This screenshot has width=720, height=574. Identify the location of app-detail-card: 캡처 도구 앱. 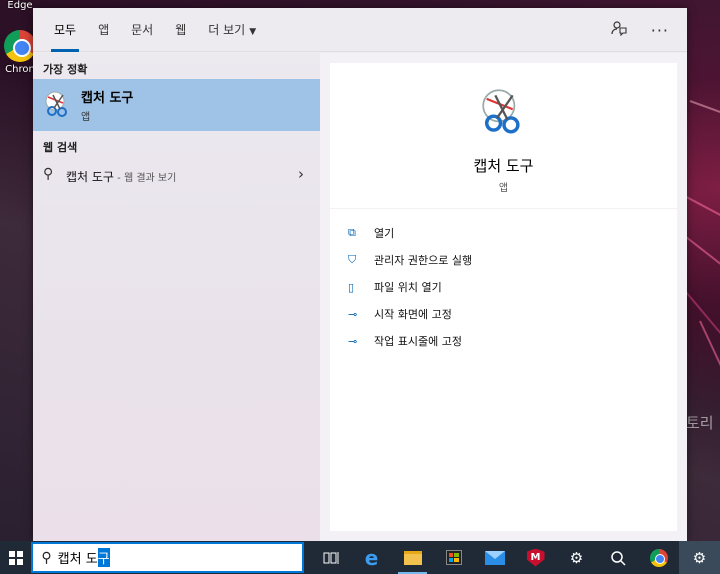
(503, 135).